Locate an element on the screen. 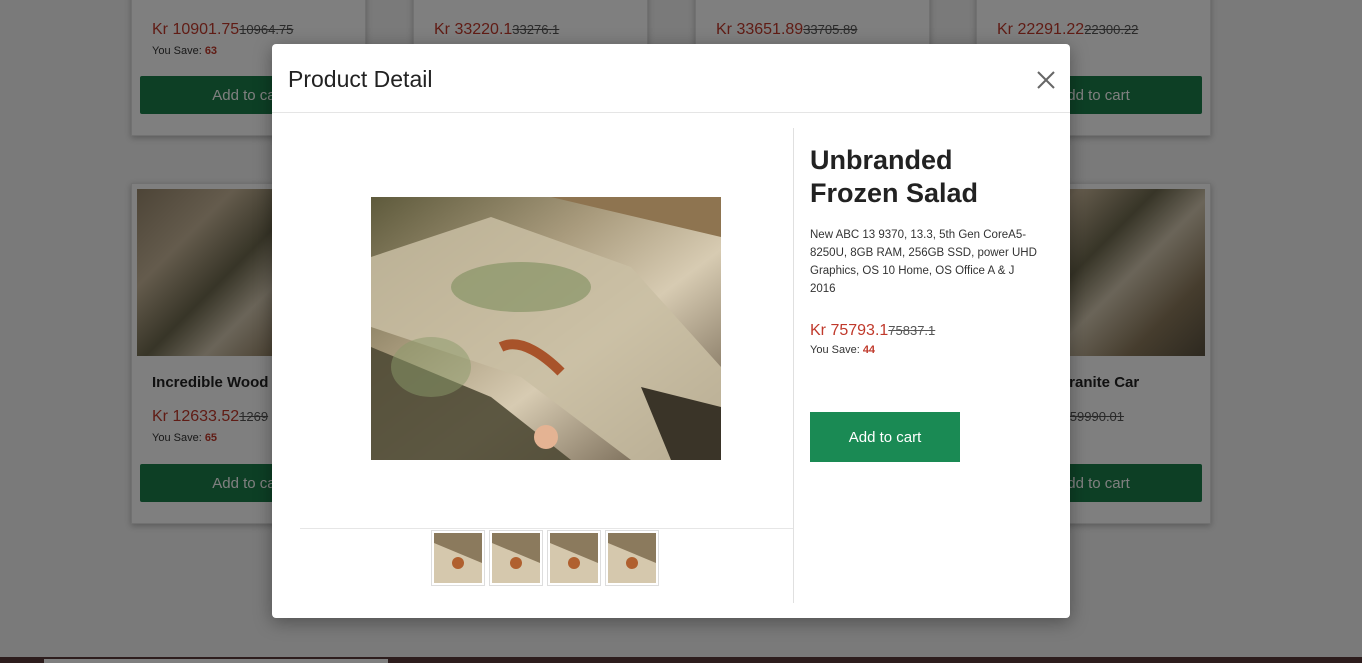 The height and width of the screenshot is (663, 1362). gallery-divider is located at coordinates (546, 528).